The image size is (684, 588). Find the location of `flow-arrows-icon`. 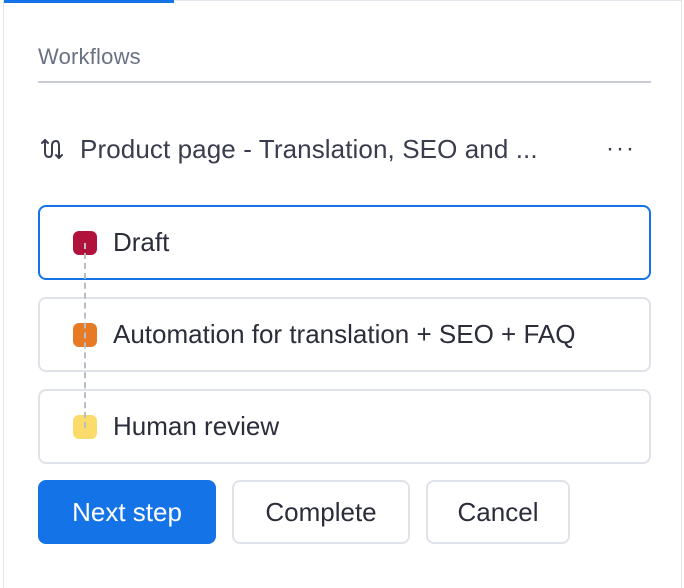

flow-arrows-icon is located at coordinates (53, 149).